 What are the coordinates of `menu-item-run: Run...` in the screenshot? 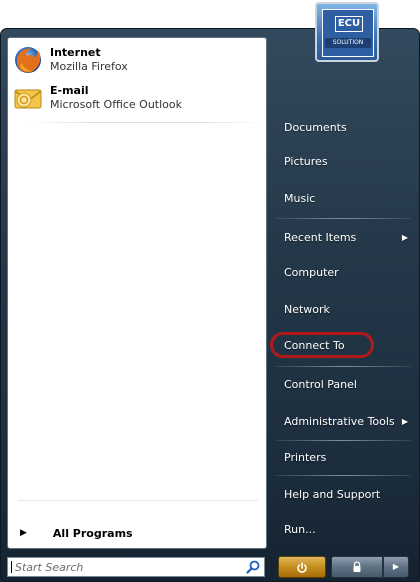 It's located at (342, 530).